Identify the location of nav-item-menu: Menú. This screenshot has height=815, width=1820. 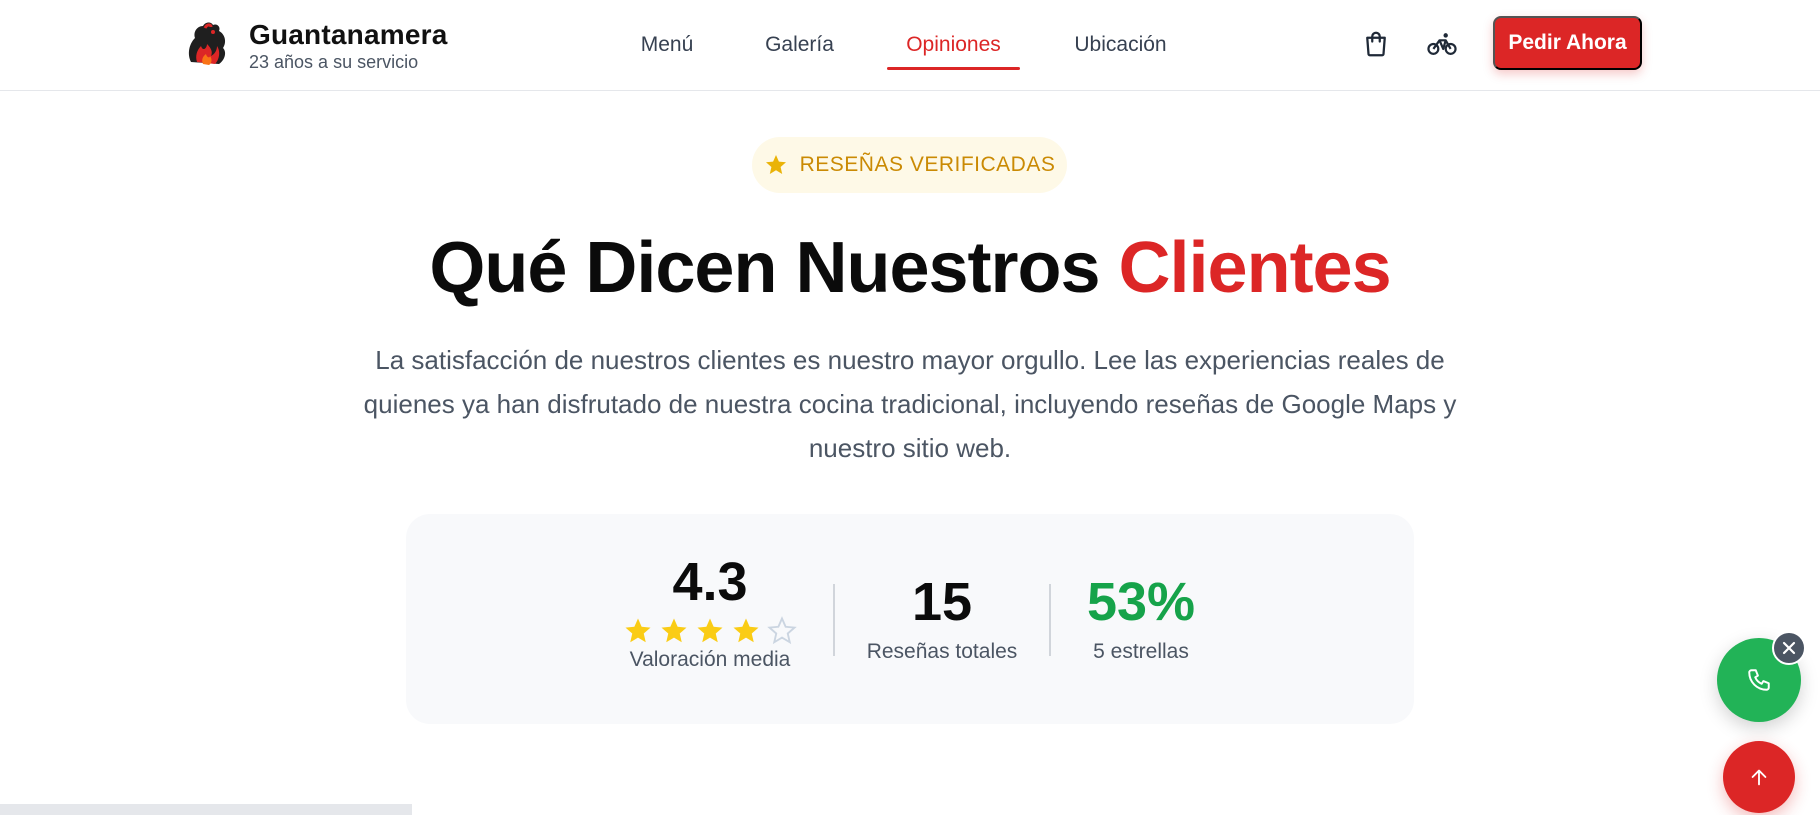
(667, 45).